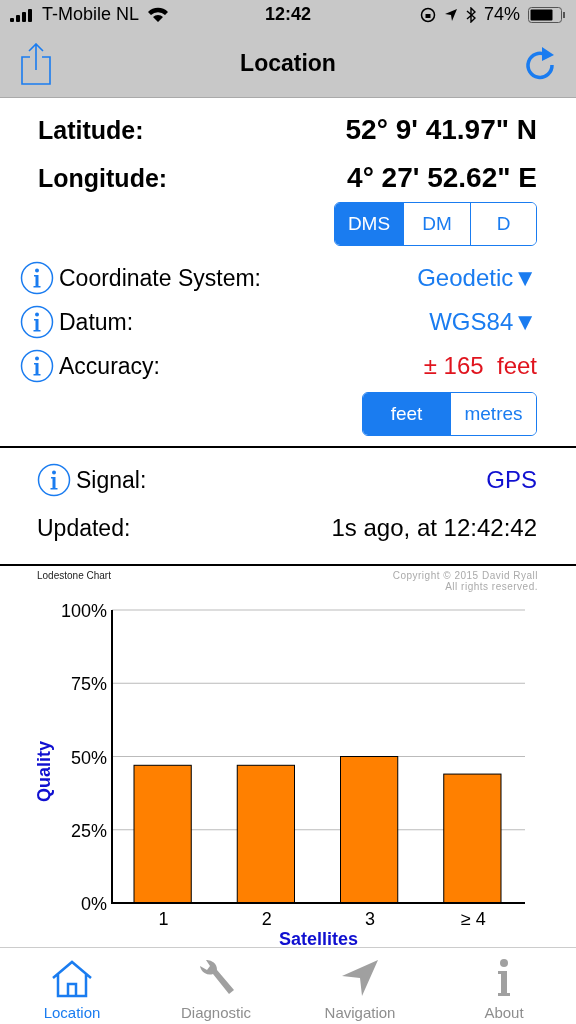 This screenshot has height=1024, width=576. Describe the element at coordinates (91, 130) in the screenshot. I see `coordinate-label: Latitude:` at that location.